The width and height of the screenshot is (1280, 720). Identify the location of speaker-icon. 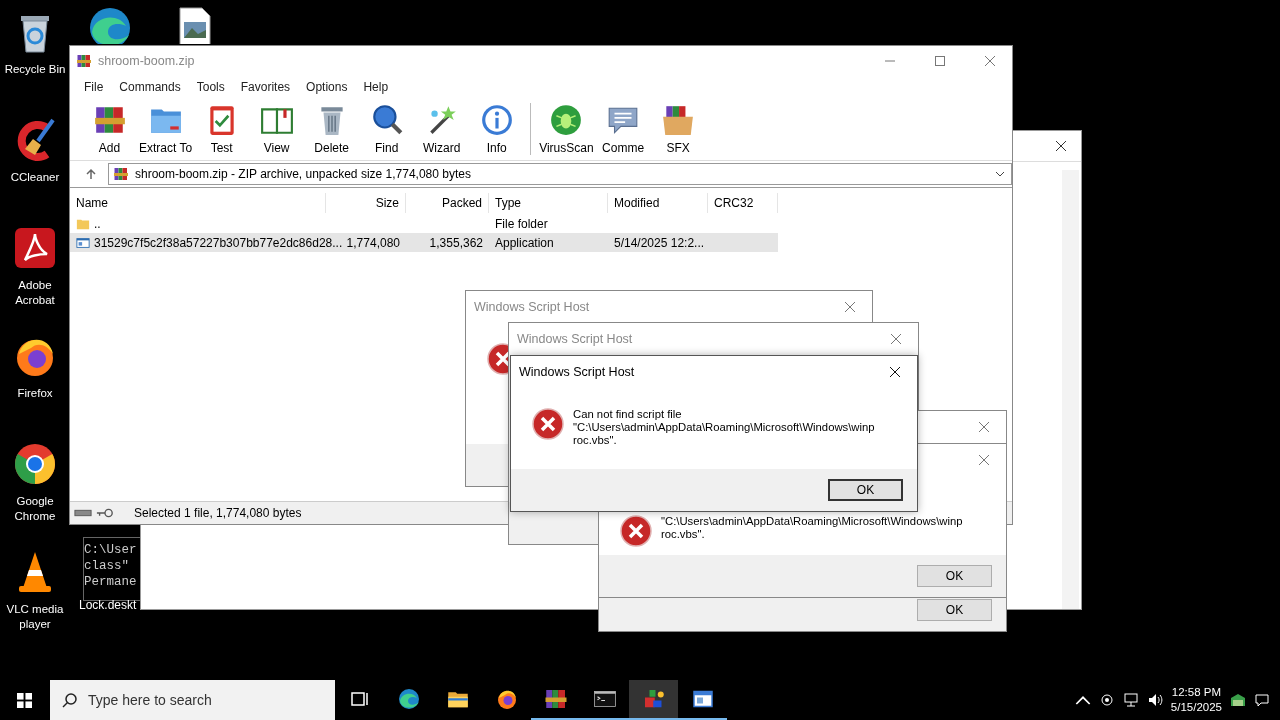
(1154, 700).